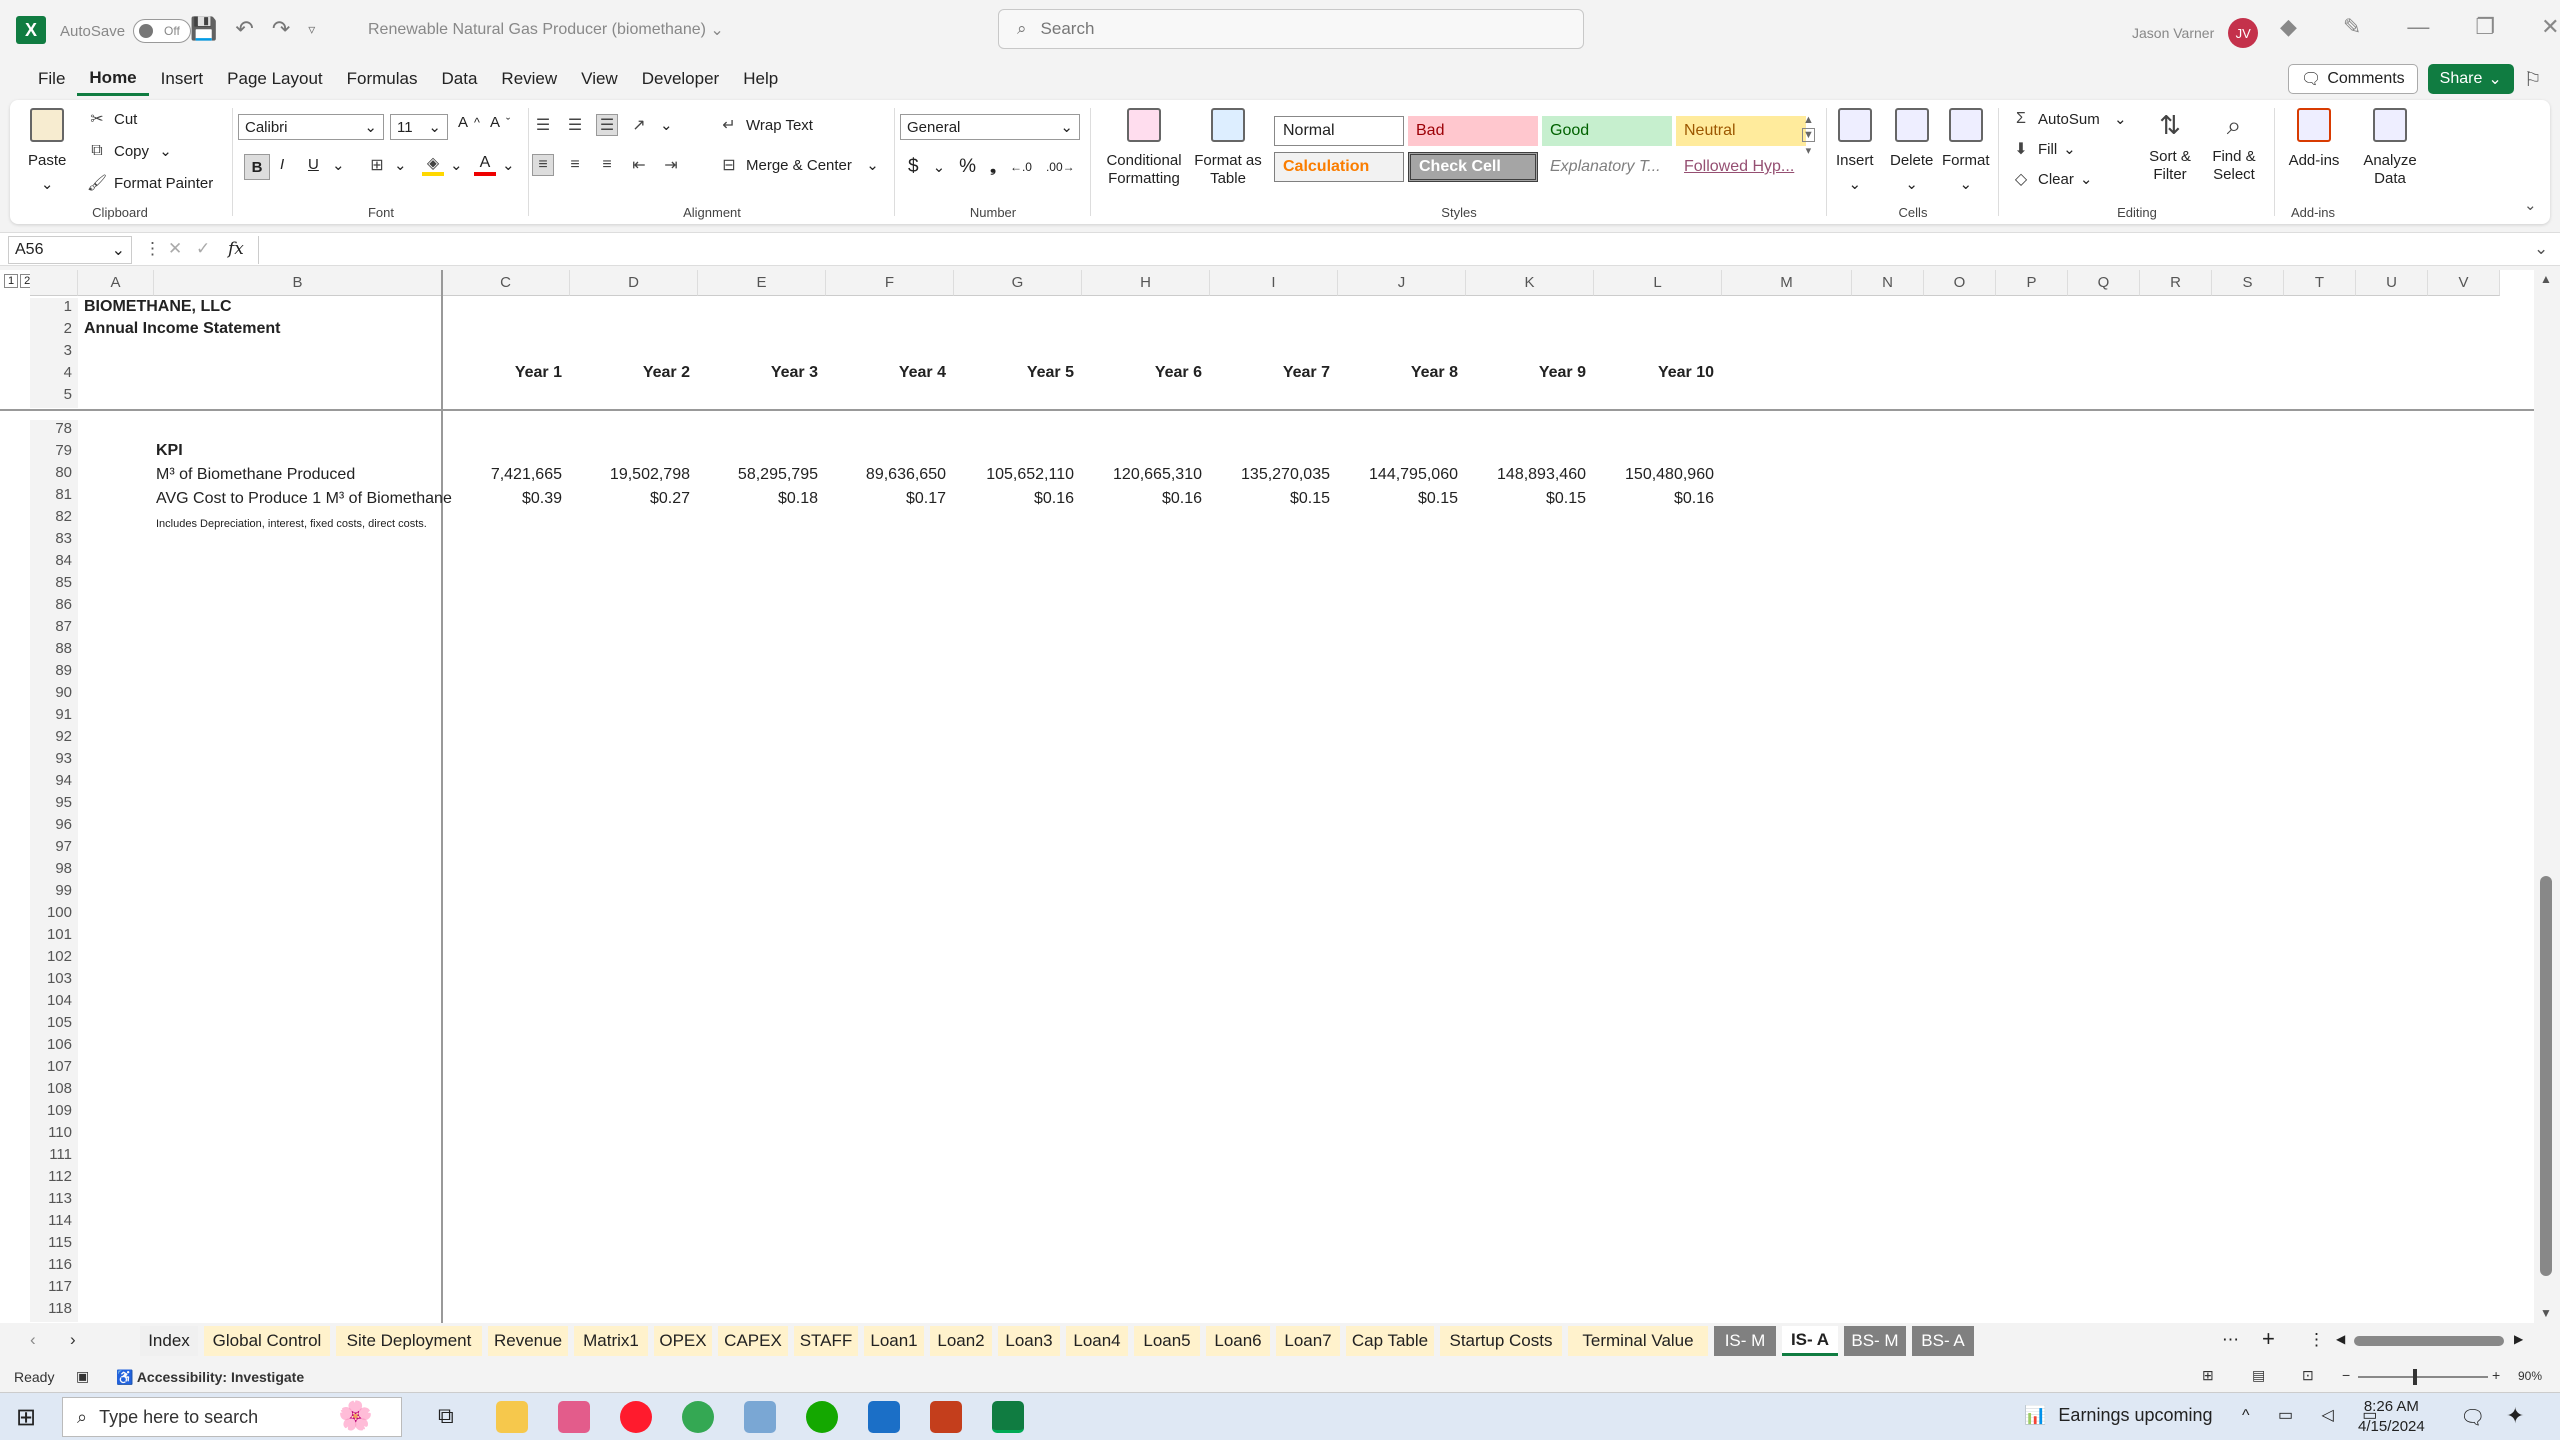  I want to click on column-header-l: L, so click(1658, 283).